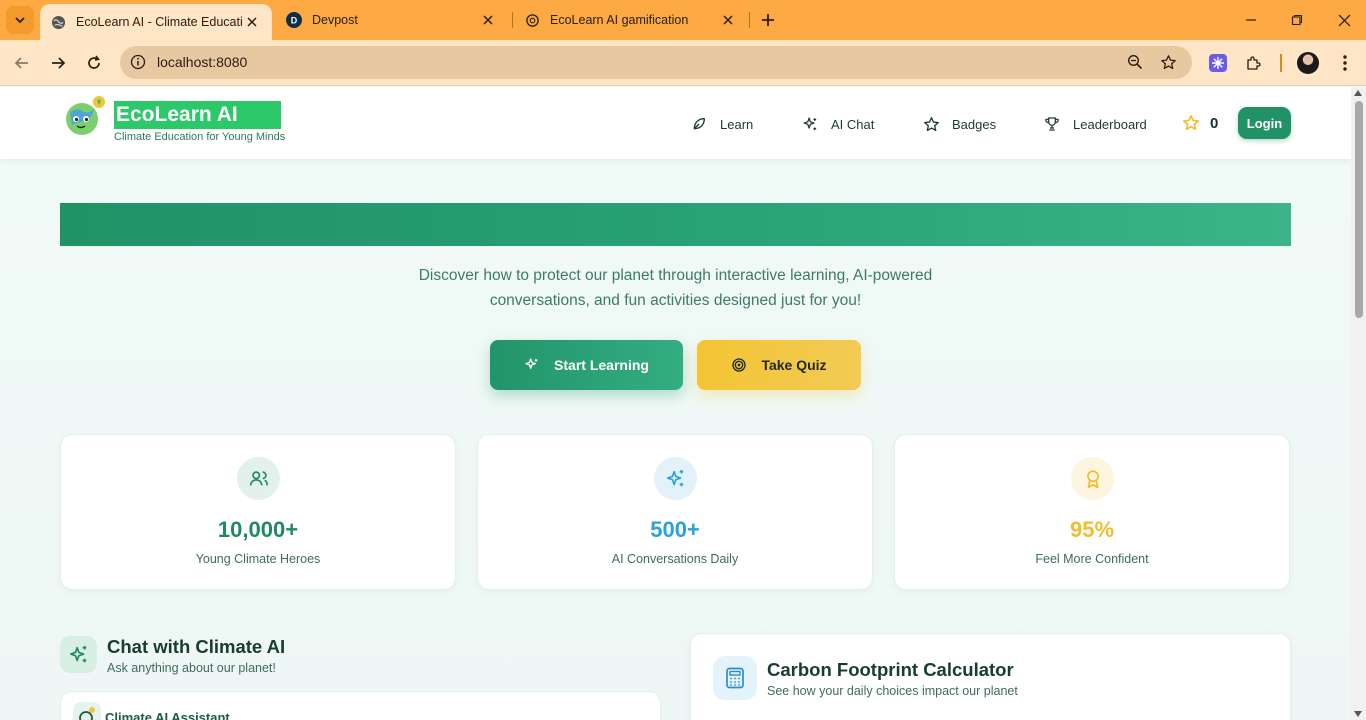  What do you see at coordinates (1358, 714) in the screenshot?
I see `scroll-down-arrow-icon` at bounding box center [1358, 714].